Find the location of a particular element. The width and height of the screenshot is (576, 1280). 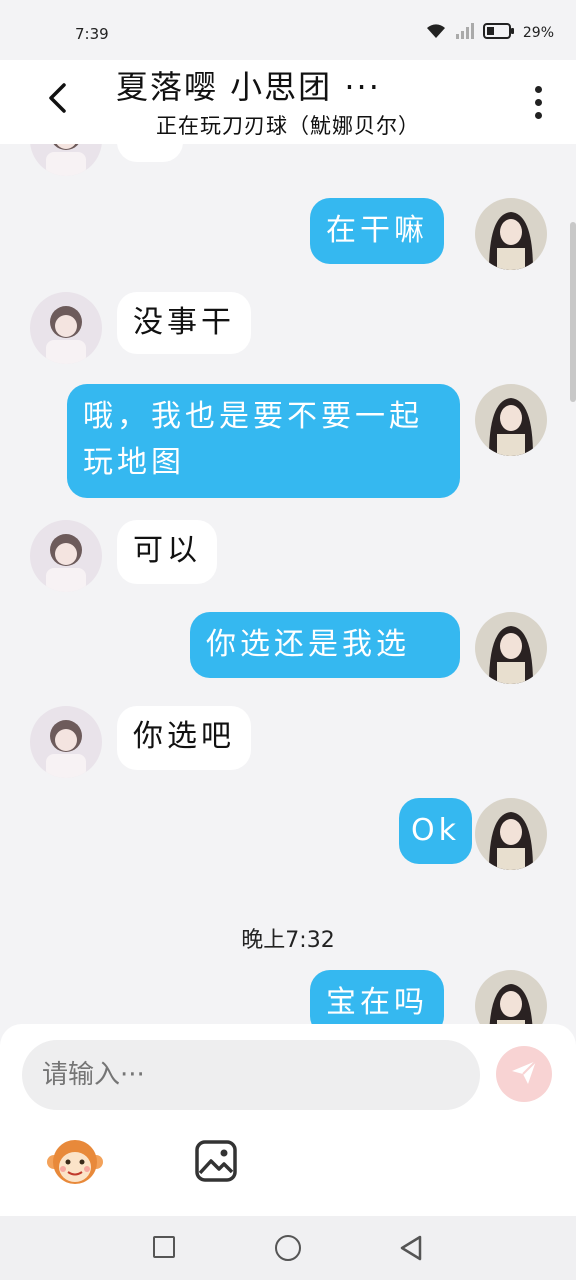

battery-percent: 29% is located at coordinates (538, 33).